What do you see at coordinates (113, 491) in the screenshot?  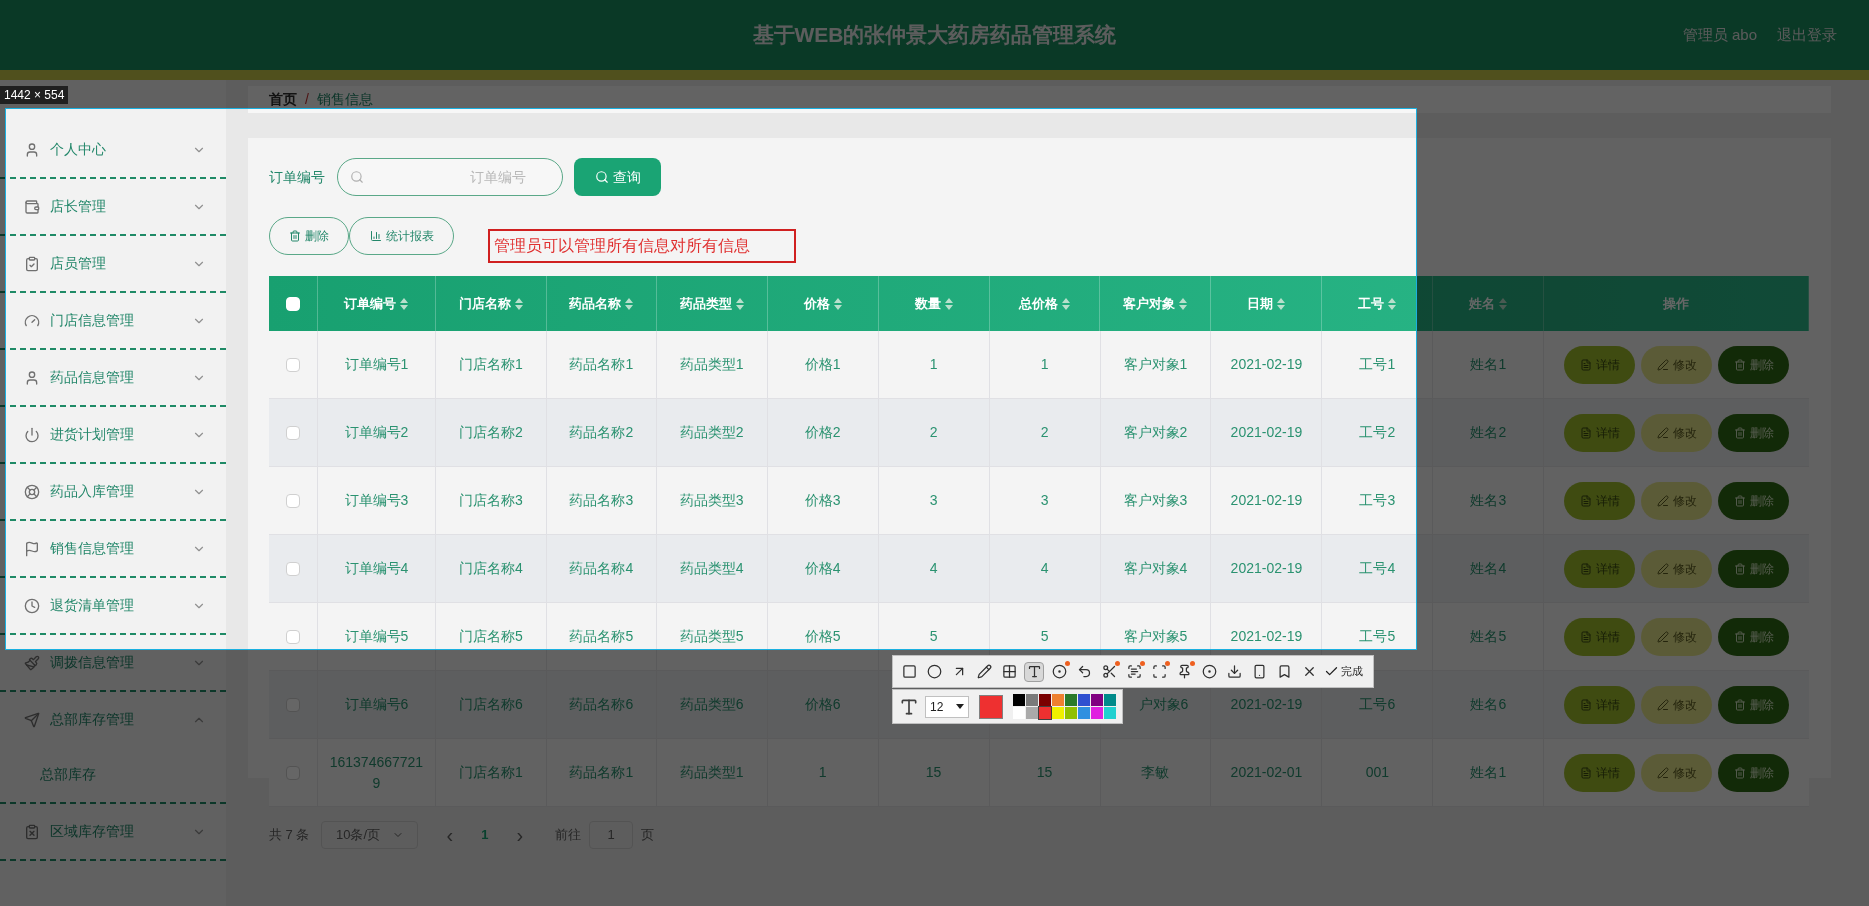 I see `sidebar-item: 药品入库管理` at bounding box center [113, 491].